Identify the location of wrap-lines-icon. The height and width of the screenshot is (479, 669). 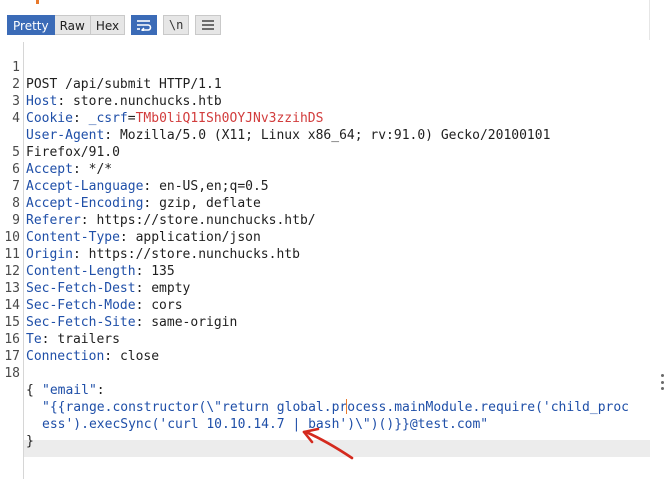
(144, 25).